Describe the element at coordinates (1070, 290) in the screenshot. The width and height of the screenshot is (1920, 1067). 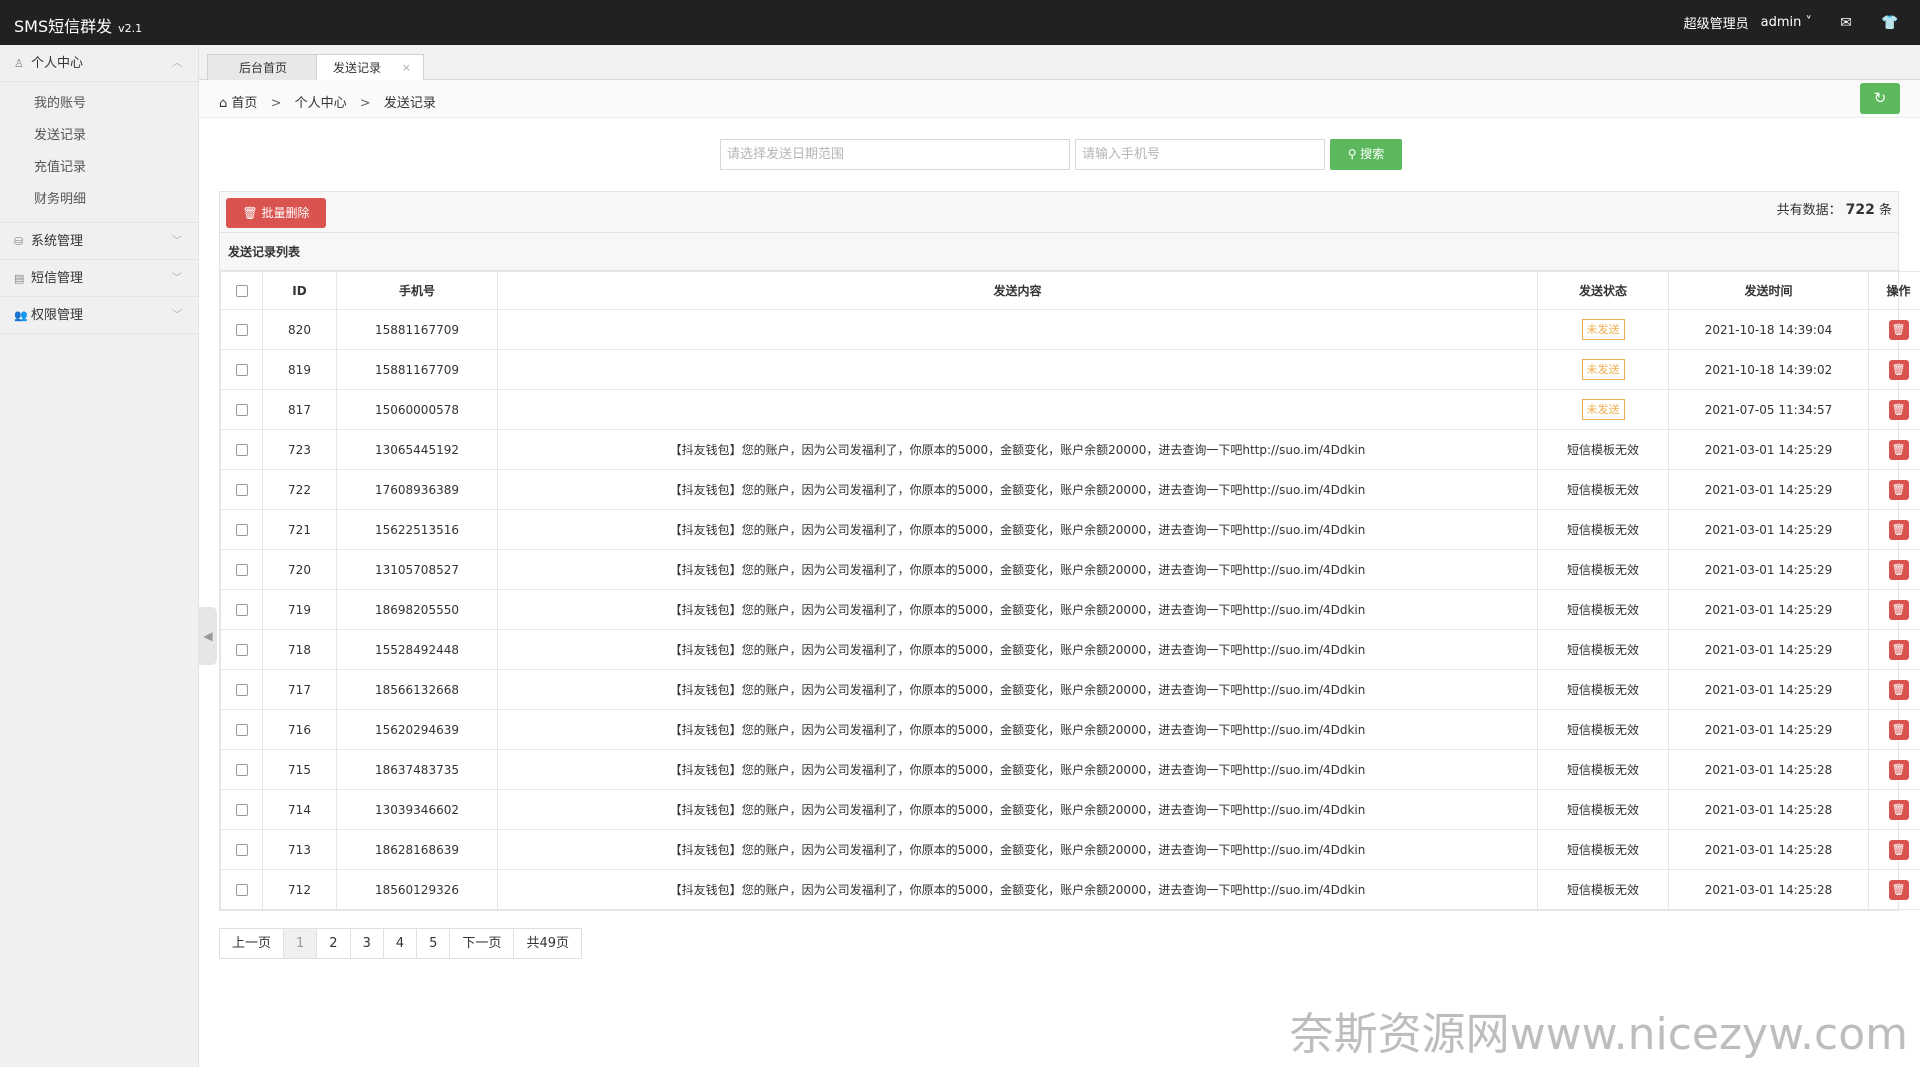
I see `table-header-row: ID 手机号 发送内容 发送状态 发送时间 操作` at that location.